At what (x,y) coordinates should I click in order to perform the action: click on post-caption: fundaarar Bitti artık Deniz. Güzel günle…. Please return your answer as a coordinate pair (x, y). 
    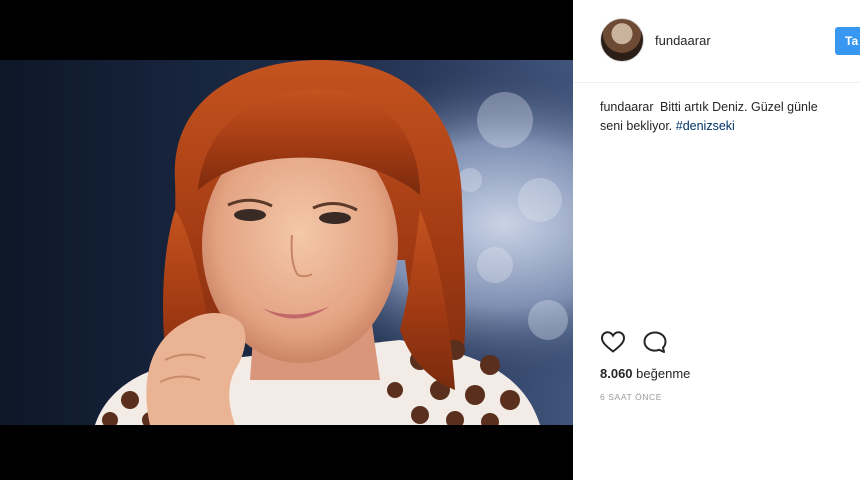
    Looking at the image, I should click on (730, 117).